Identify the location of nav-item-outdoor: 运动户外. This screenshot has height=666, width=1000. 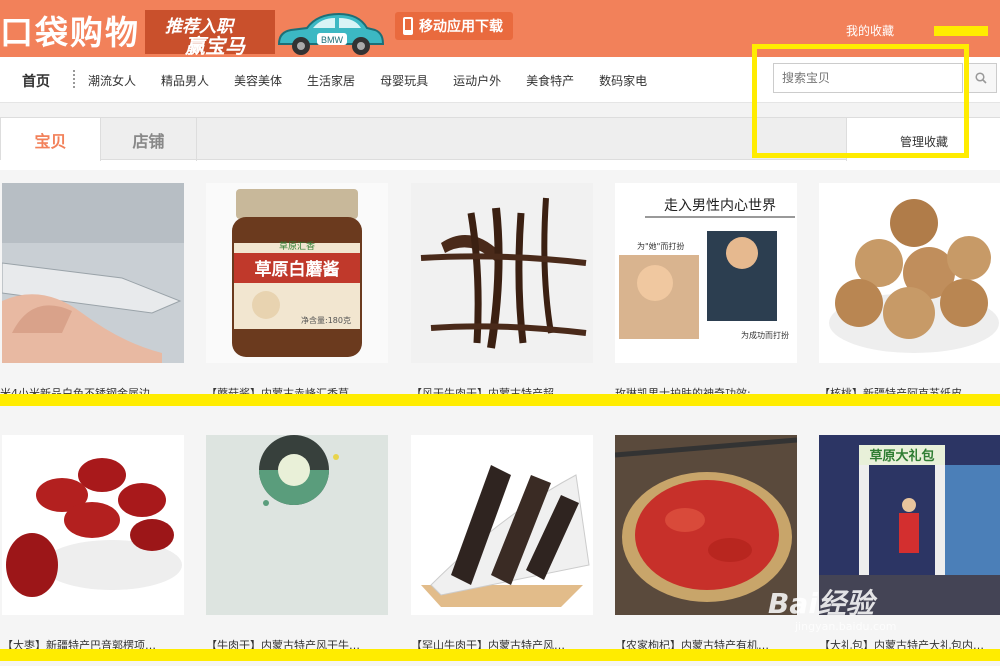
(477, 80).